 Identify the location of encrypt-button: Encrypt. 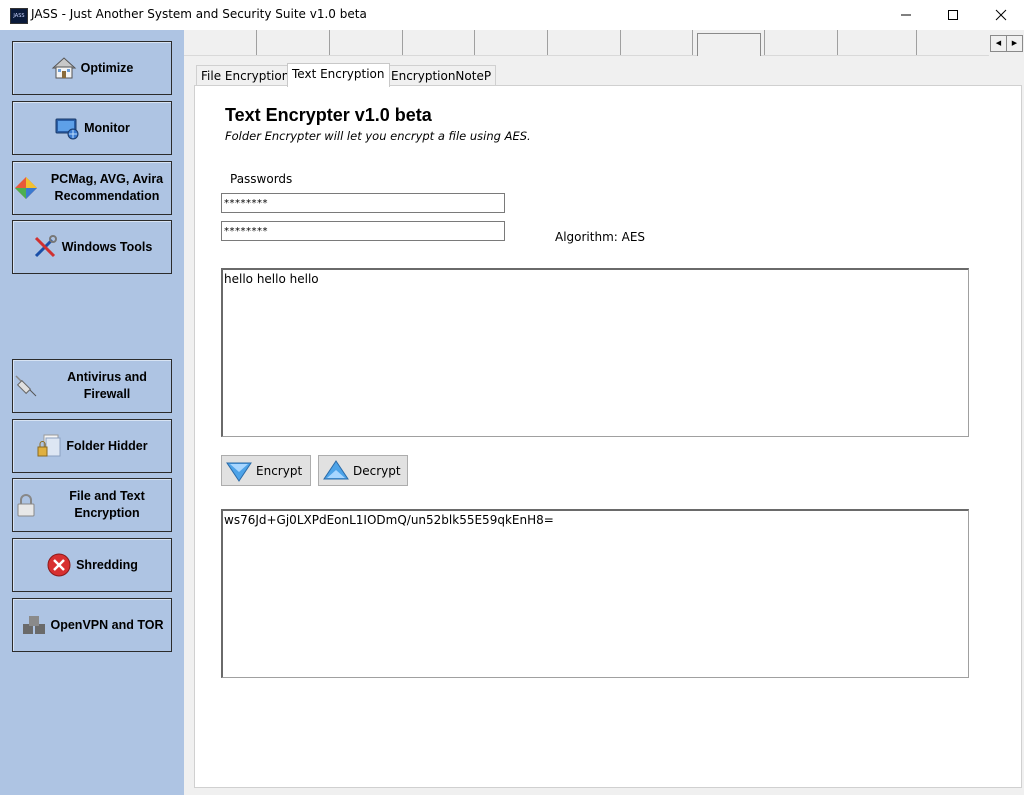
(266, 470).